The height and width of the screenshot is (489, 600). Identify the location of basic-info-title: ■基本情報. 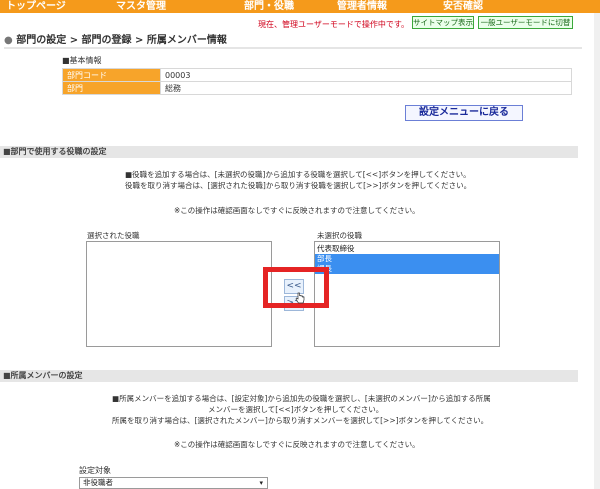
(82, 60).